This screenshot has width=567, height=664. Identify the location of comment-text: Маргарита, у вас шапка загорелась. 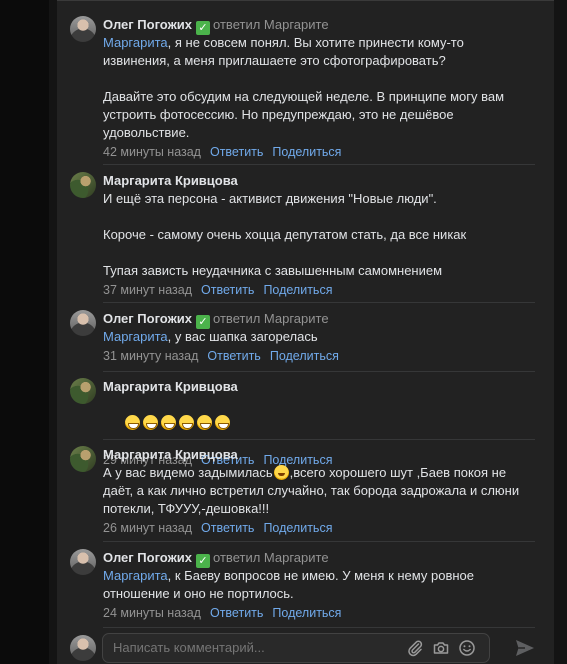
(210, 336).